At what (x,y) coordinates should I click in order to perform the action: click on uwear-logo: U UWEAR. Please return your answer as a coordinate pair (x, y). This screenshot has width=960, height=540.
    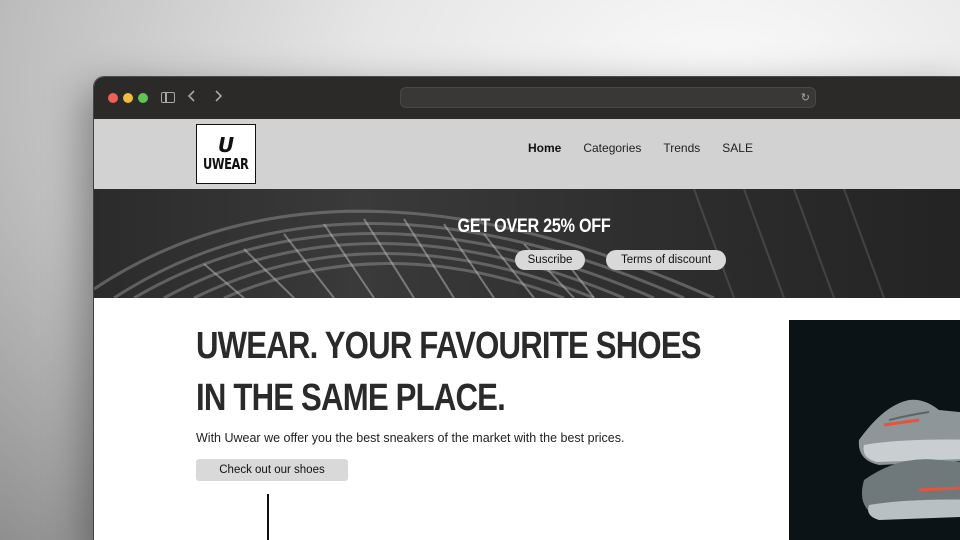
    Looking at the image, I should click on (226, 154).